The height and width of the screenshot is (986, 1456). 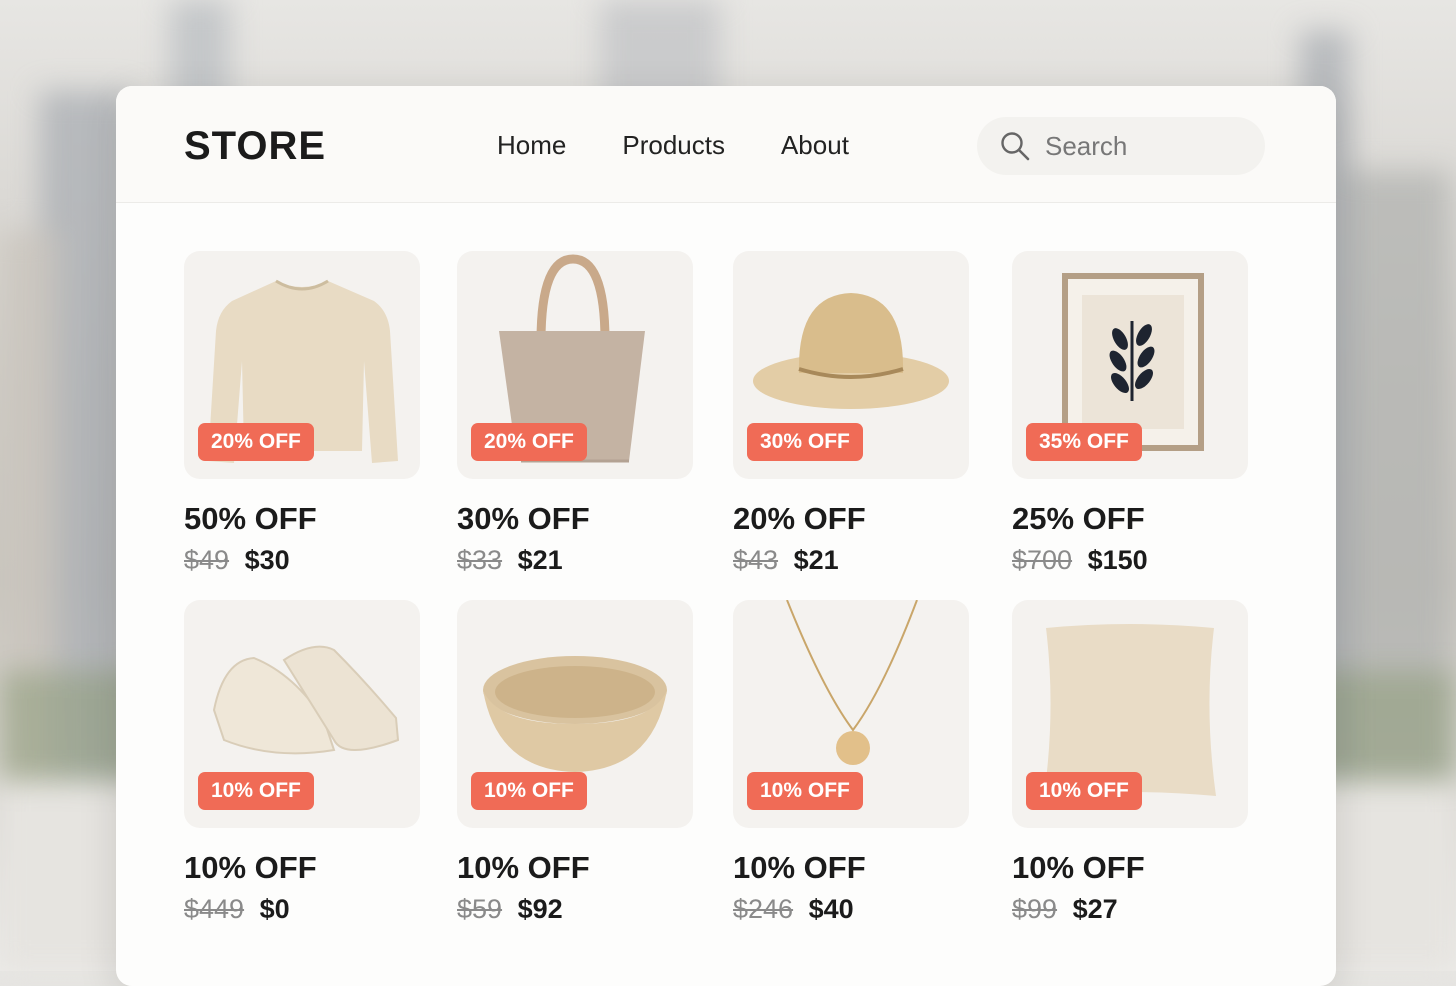 I want to click on product-card: 35% OFF 25% OFF $700 $150, so click(x=1132, y=413).